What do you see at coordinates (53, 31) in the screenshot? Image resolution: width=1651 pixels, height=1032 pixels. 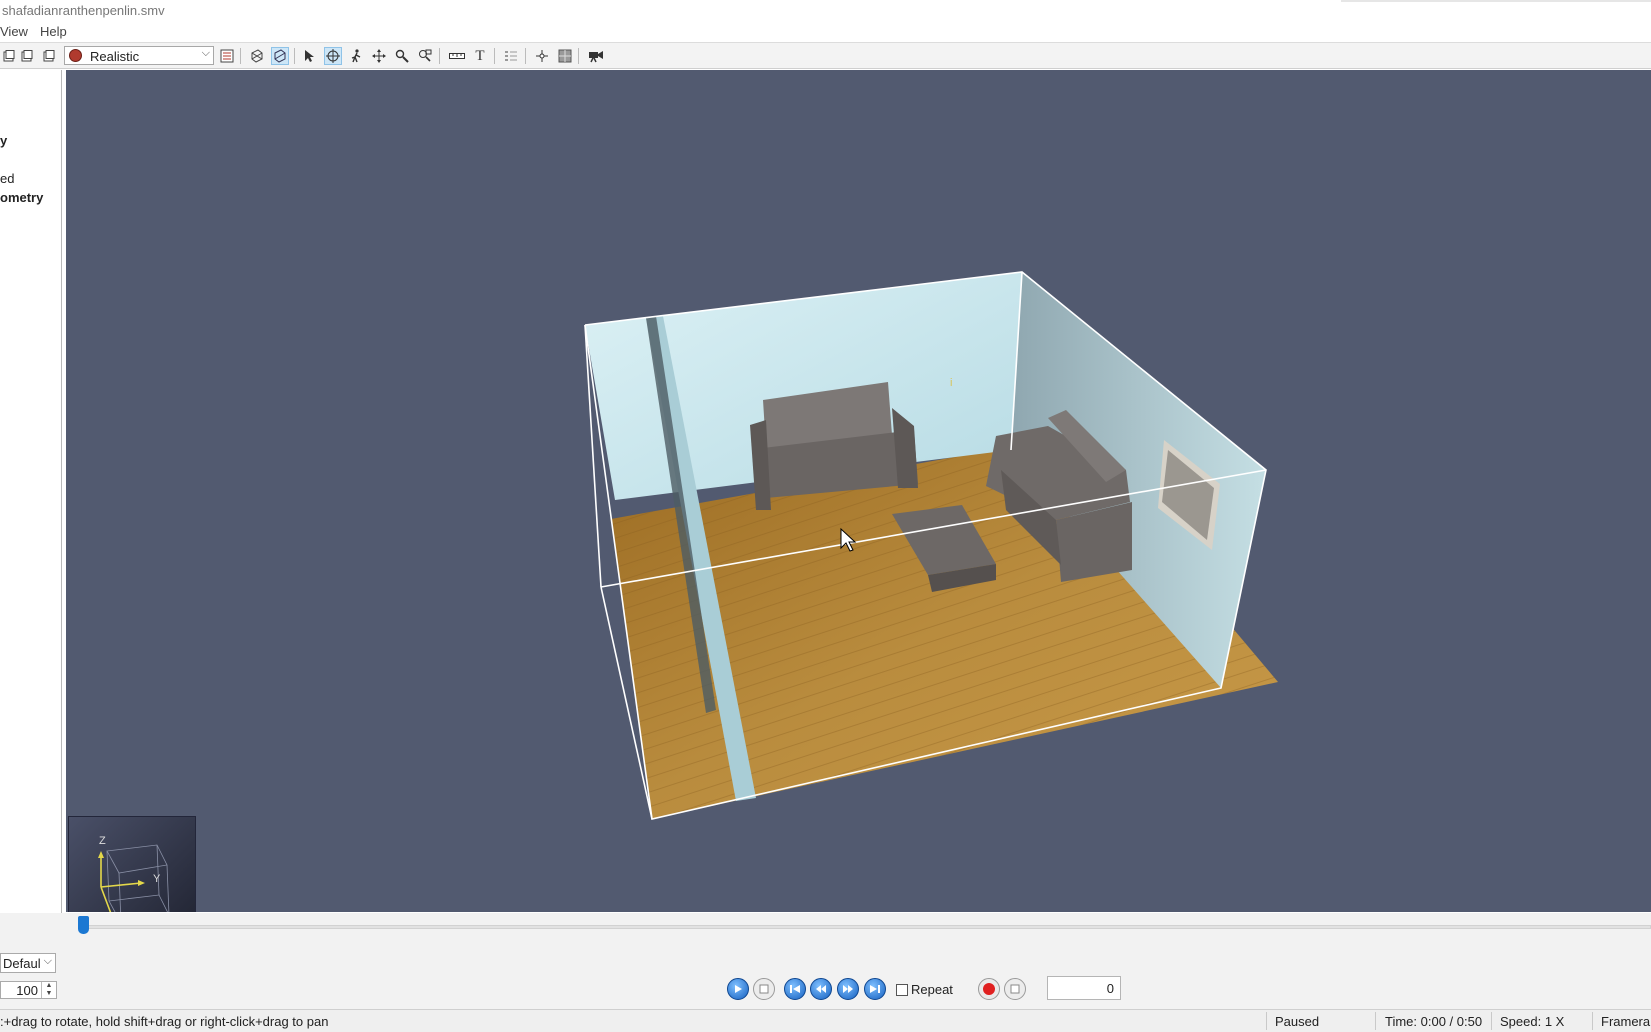 I see `menu-help: Help` at bounding box center [53, 31].